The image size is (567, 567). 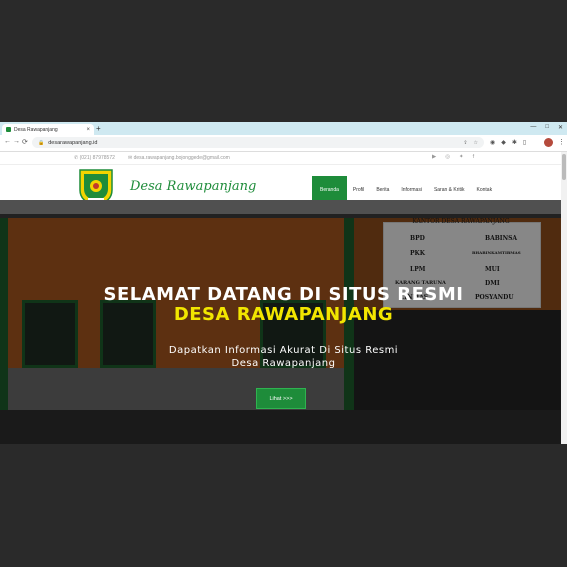 I want to click on instagram-icon: ◎, so click(x=447, y=157).